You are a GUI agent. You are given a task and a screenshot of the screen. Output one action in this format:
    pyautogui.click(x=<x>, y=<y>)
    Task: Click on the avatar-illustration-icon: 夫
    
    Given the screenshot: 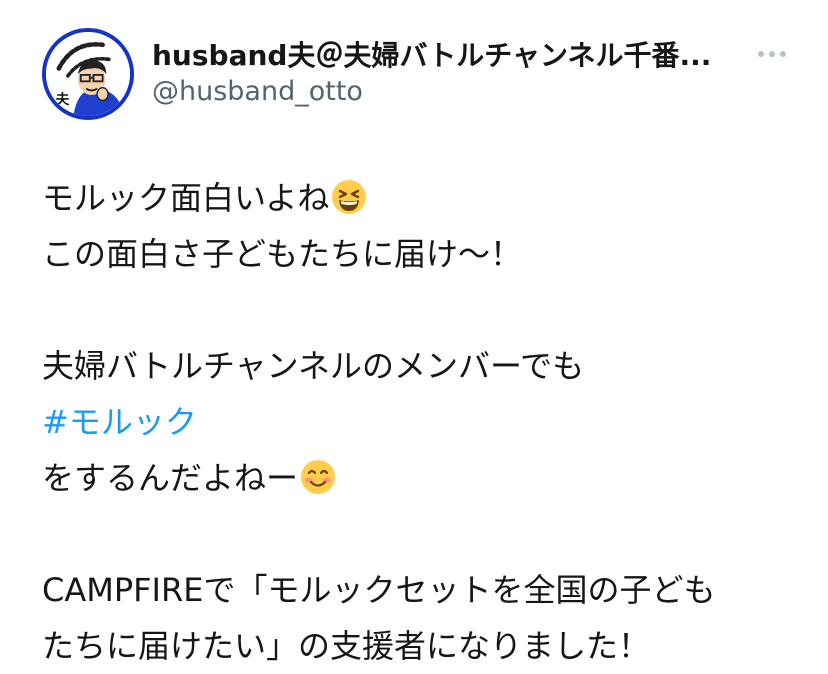 What is the action you would take?
    pyautogui.click(x=88, y=74)
    